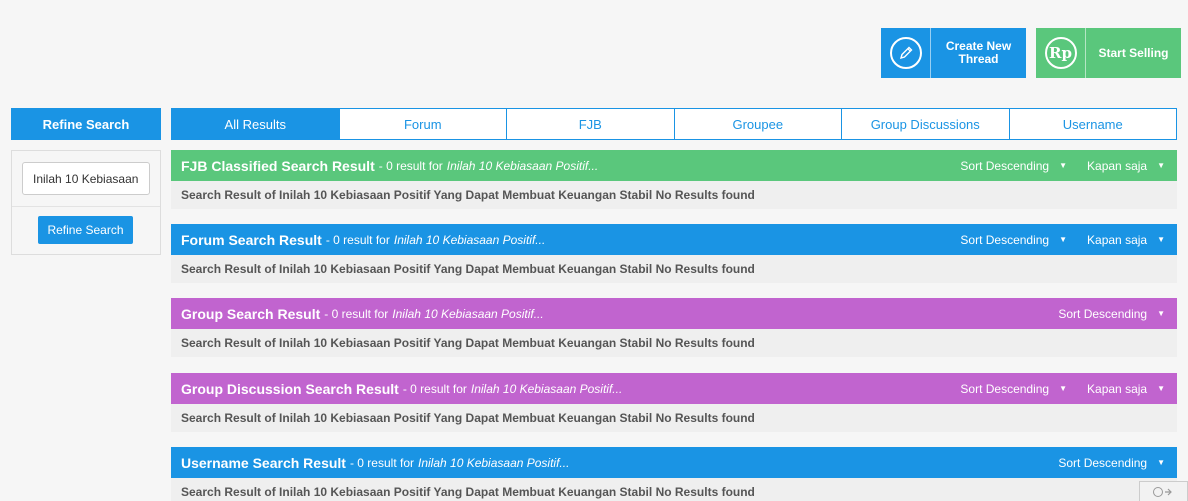 The height and width of the screenshot is (501, 1188). I want to click on section-title: FJB Classified Search Result, so click(278, 165).